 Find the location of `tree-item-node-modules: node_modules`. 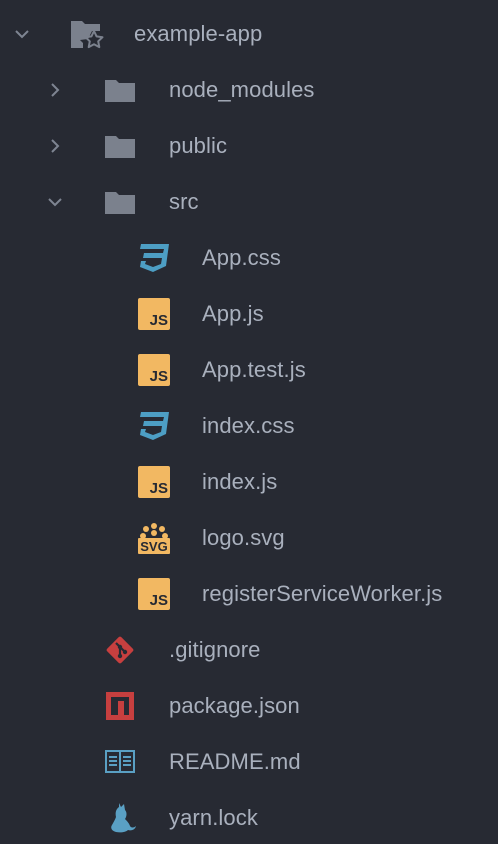

tree-item-node-modules: node_modules is located at coordinates (249, 90).